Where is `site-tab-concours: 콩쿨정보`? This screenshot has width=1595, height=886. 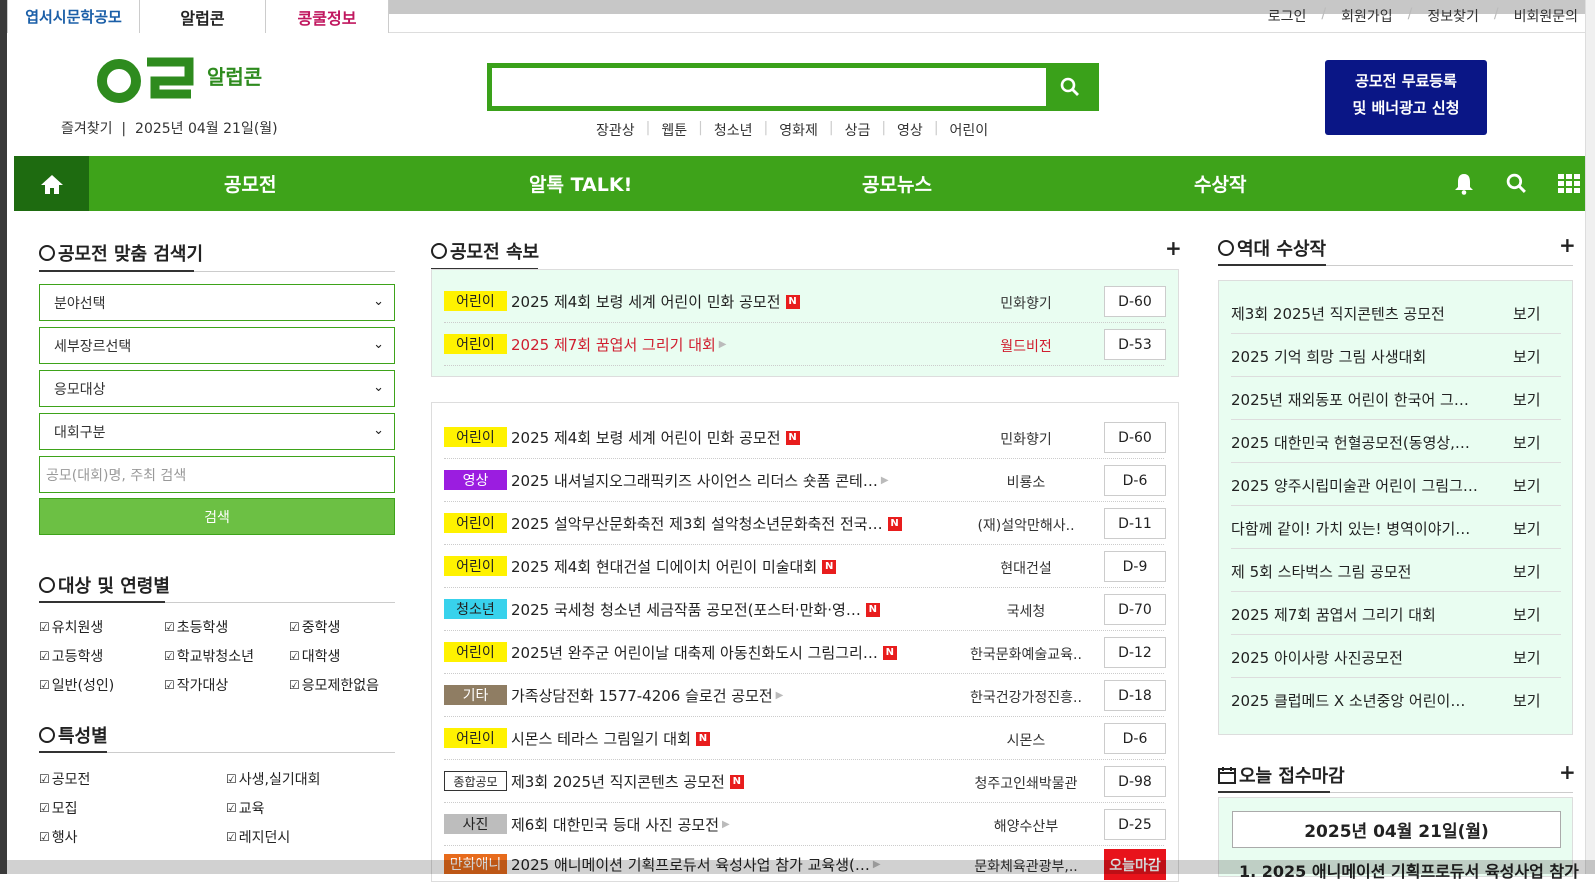 site-tab-concours: 콩쿨정보 is located at coordinates (327, 16).